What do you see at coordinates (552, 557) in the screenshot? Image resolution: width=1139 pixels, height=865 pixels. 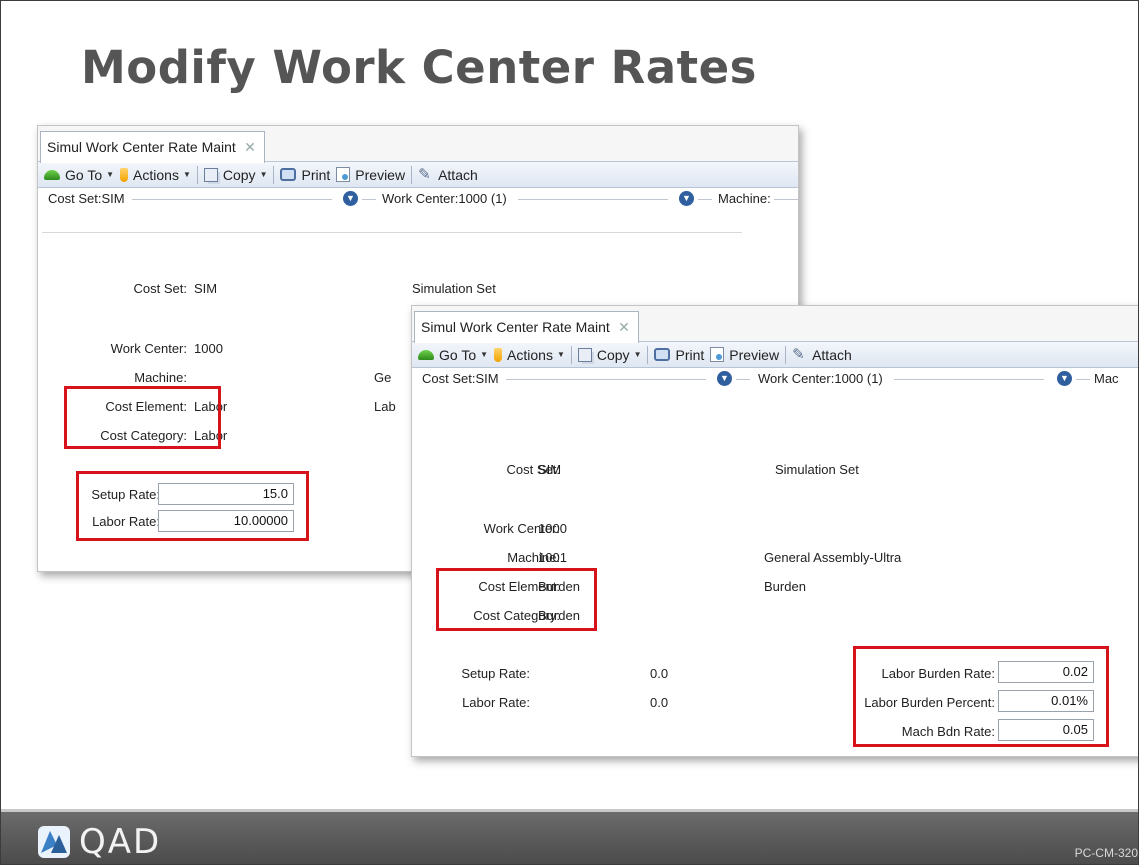 I see `machine-value: 1001` at bounding box center [552, 557].